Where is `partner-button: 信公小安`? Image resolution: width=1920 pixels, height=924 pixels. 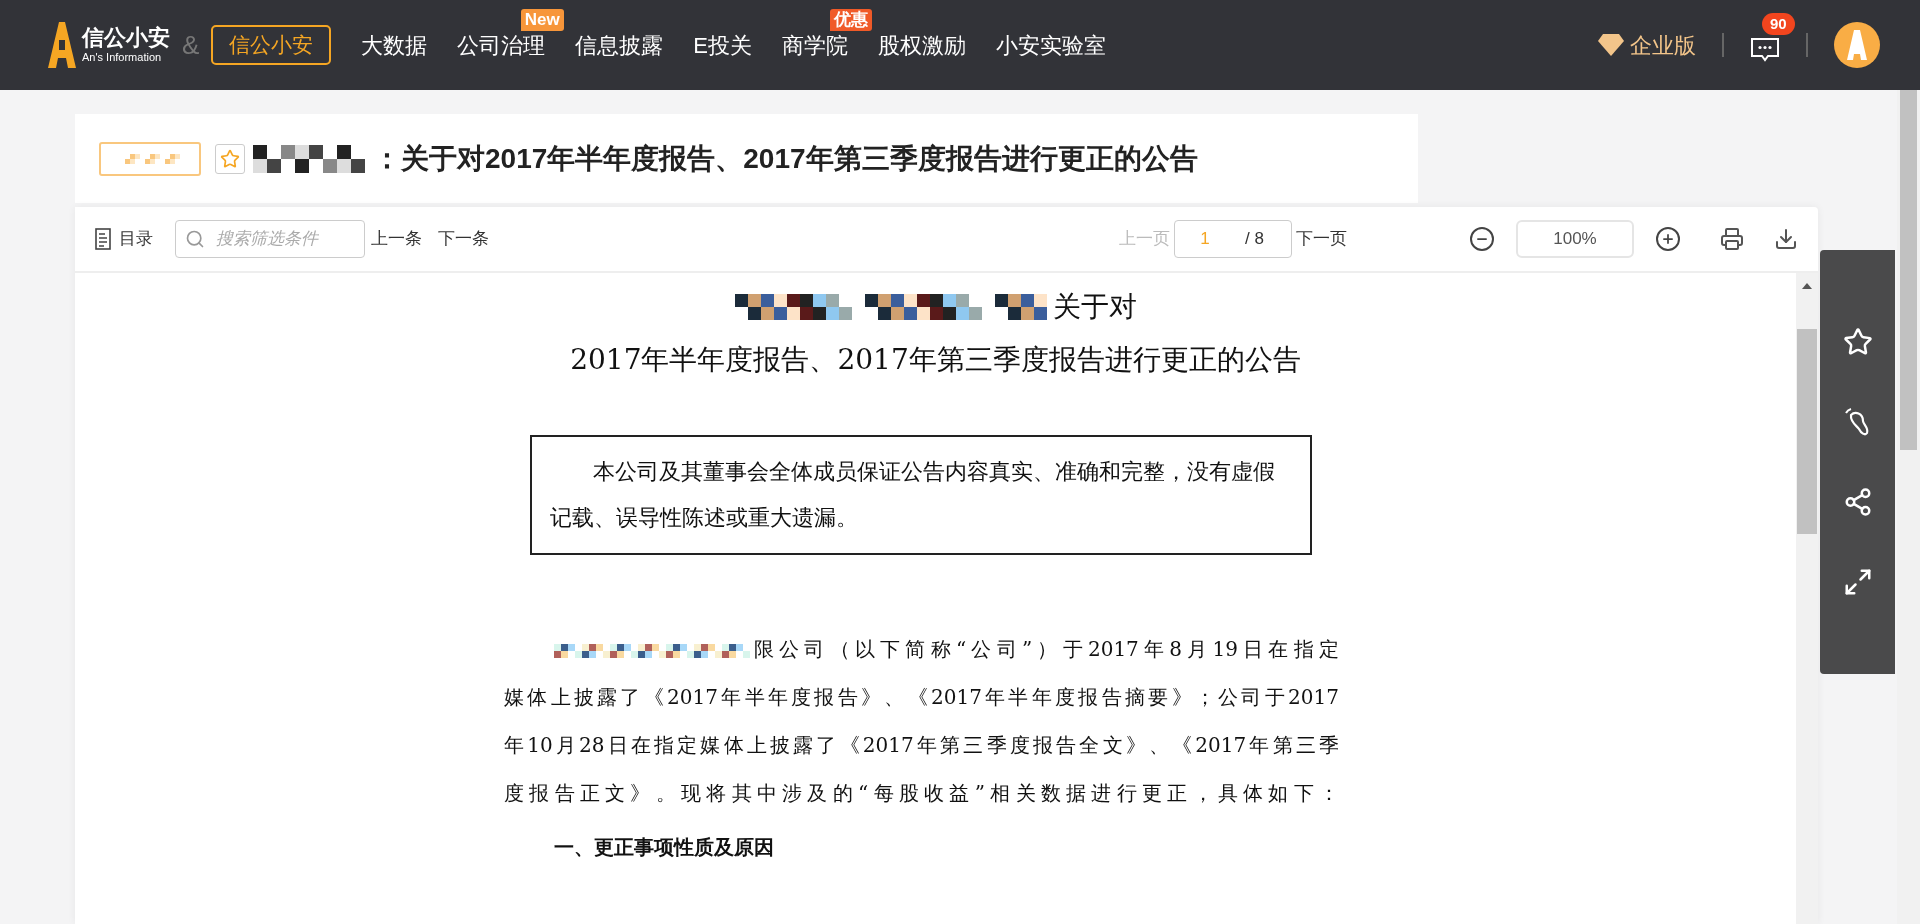
partner-button: 信公小安 is located at coordinates (271, 45).